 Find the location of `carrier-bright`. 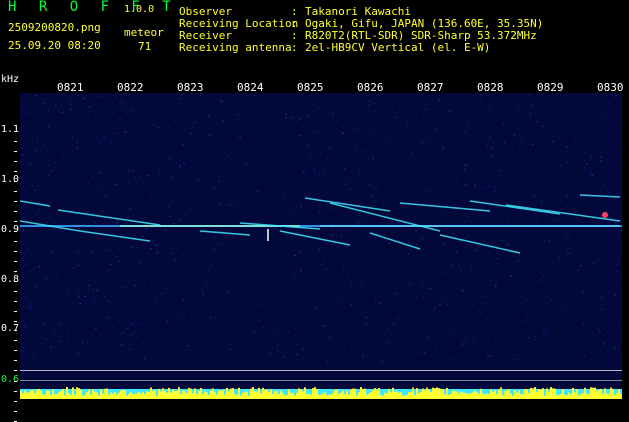

carrier-bright is located at coordinates (470, 226).